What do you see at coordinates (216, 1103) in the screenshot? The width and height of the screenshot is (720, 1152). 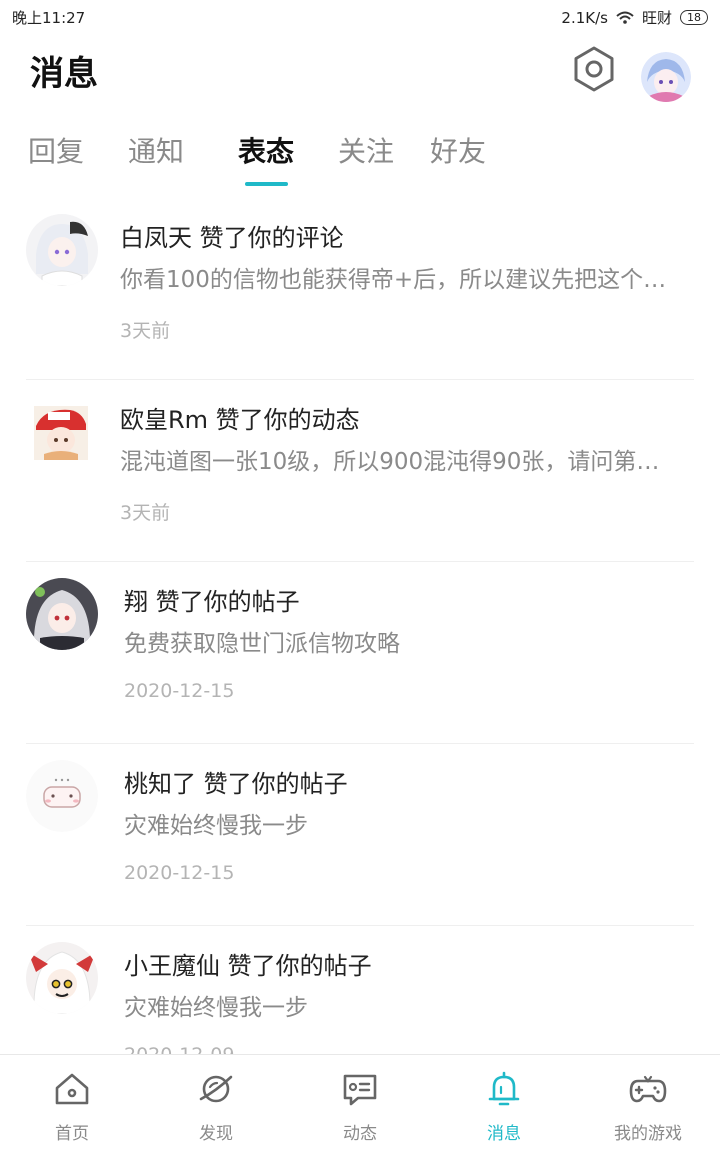 I see `tabbar-item-discover: 发现` at bounding box center [216, 1103].